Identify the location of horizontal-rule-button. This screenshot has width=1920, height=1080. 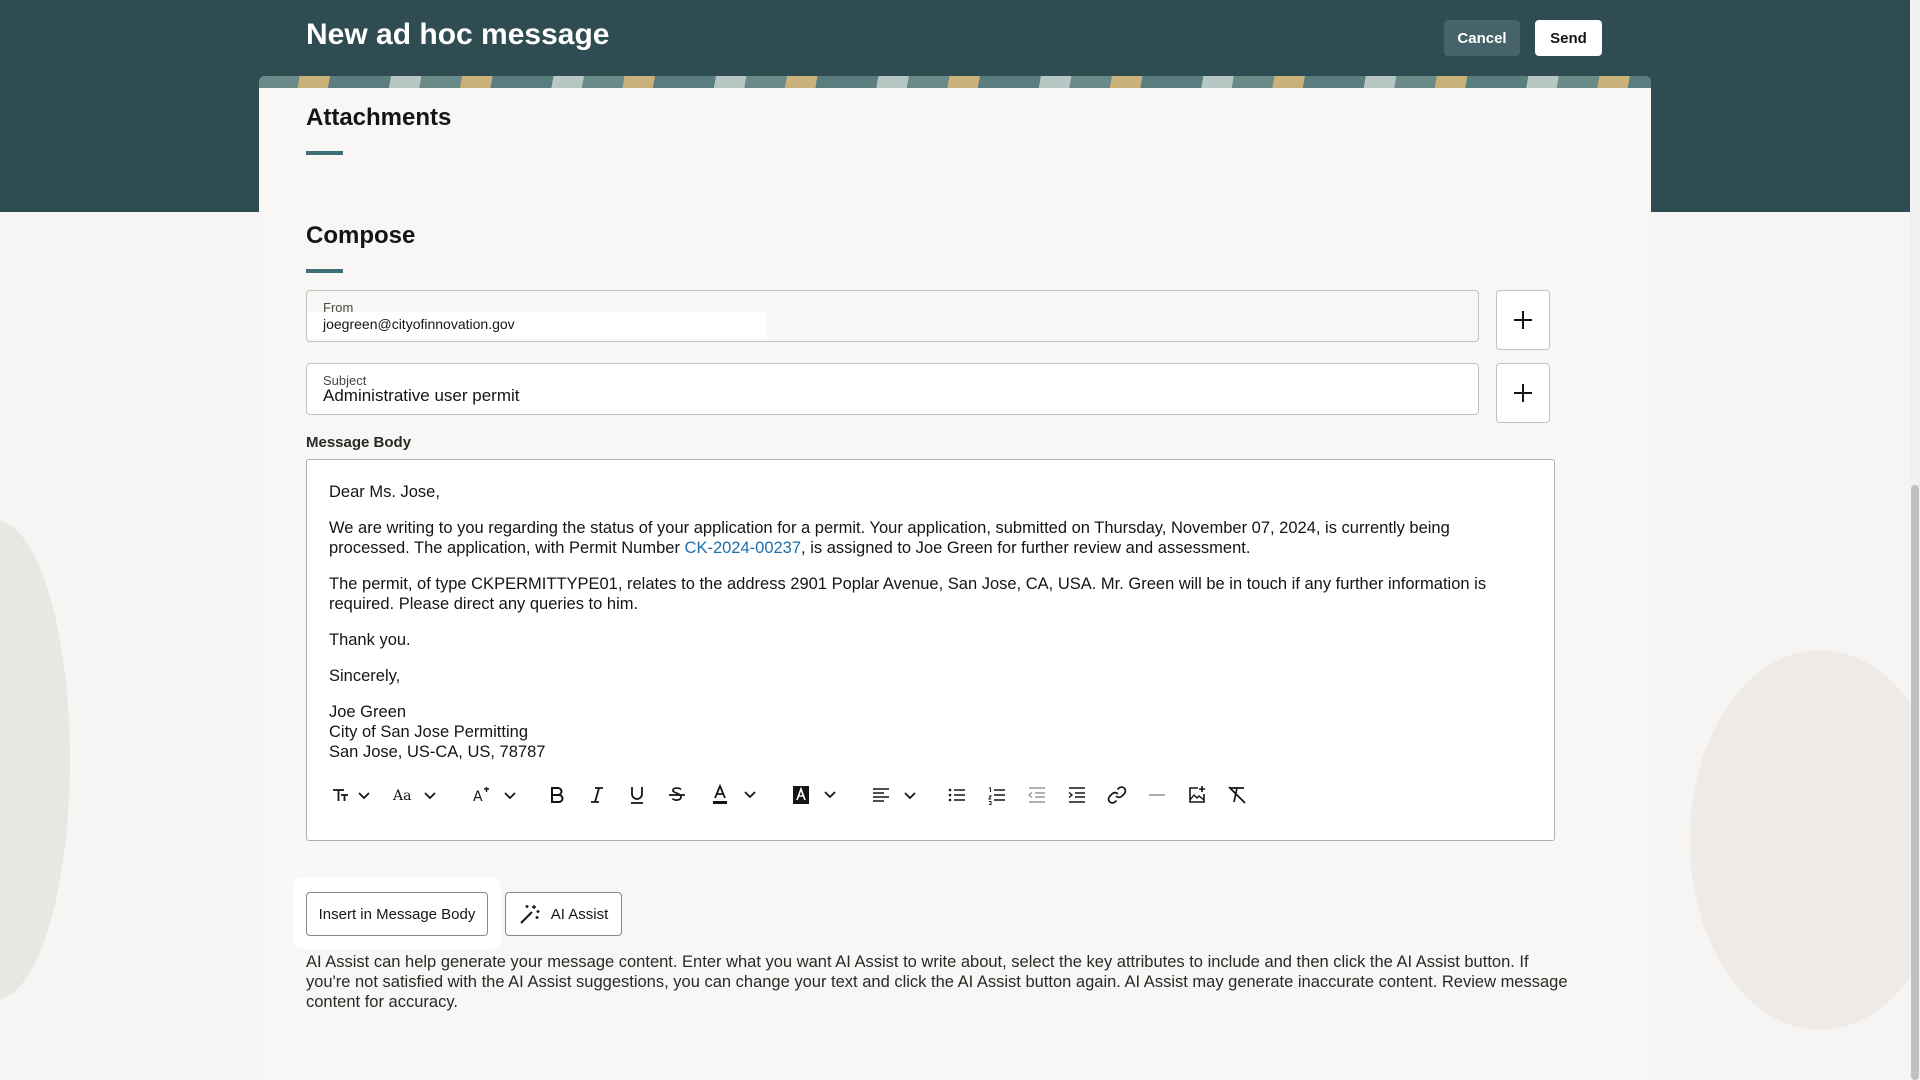
(1157, 795).